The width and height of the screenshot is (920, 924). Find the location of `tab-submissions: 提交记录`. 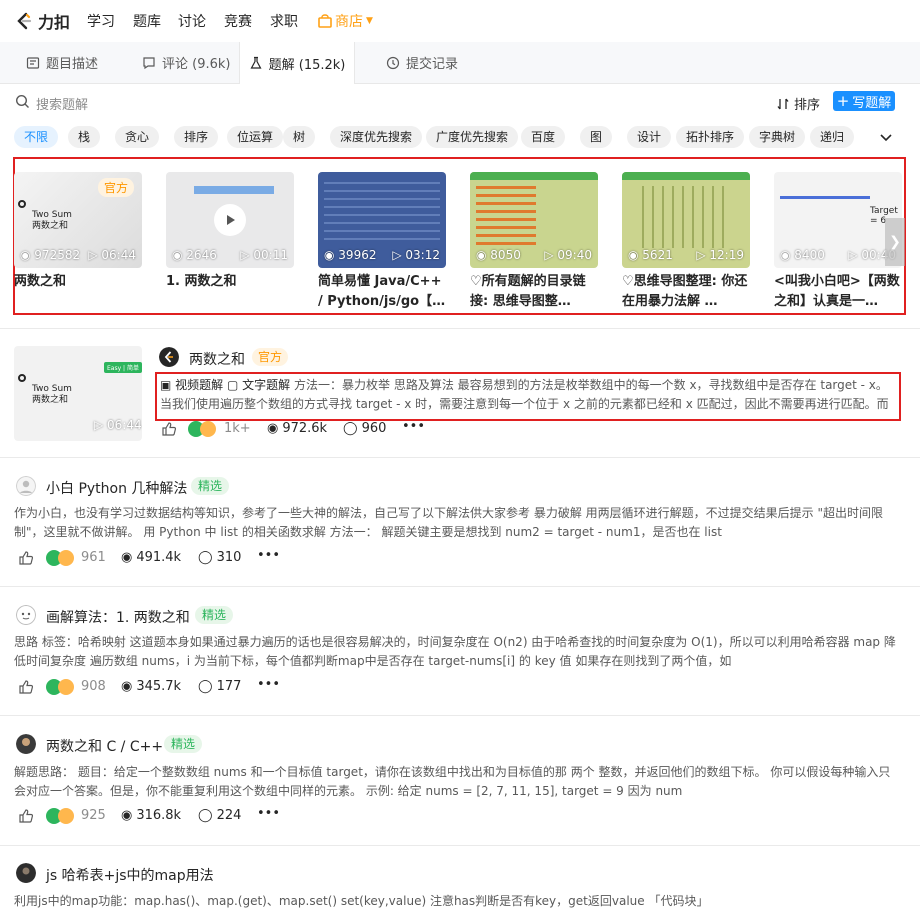

tab-submissions: 提交记录 is located at coordinates (422, 62).